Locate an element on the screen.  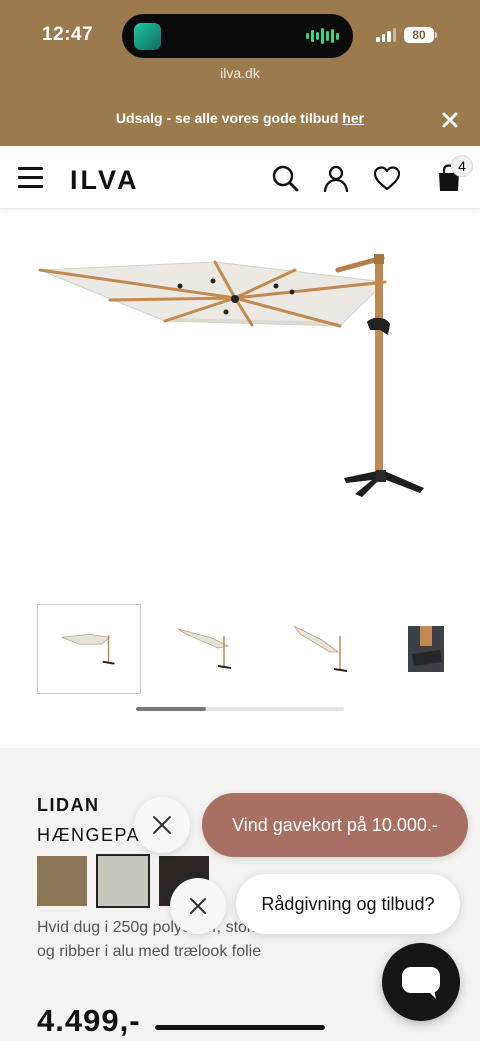
close-help-button is located at coordinates (198, 906).